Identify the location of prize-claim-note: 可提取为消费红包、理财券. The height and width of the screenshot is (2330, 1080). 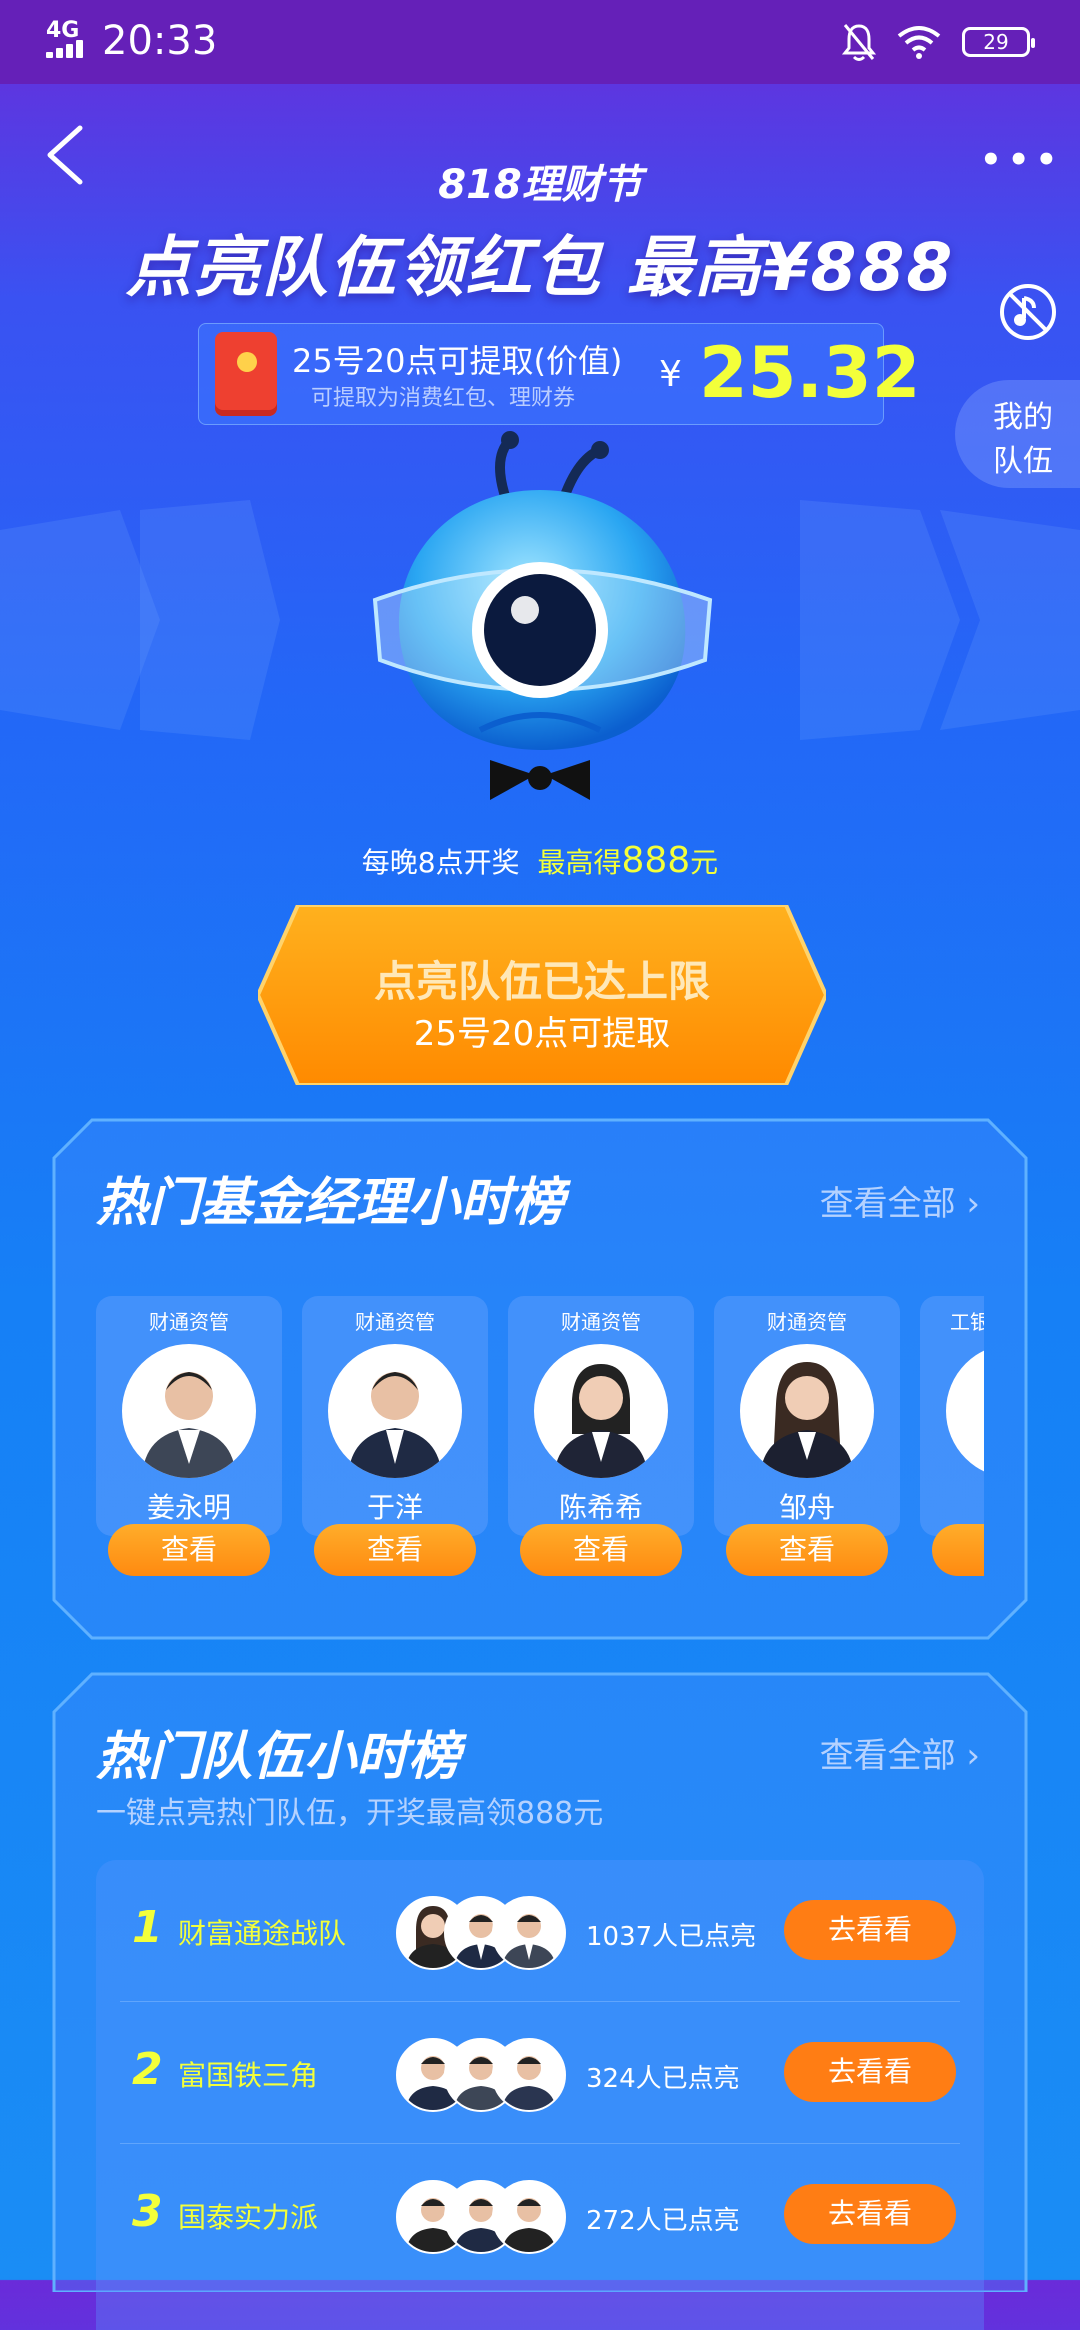
(443, 398).